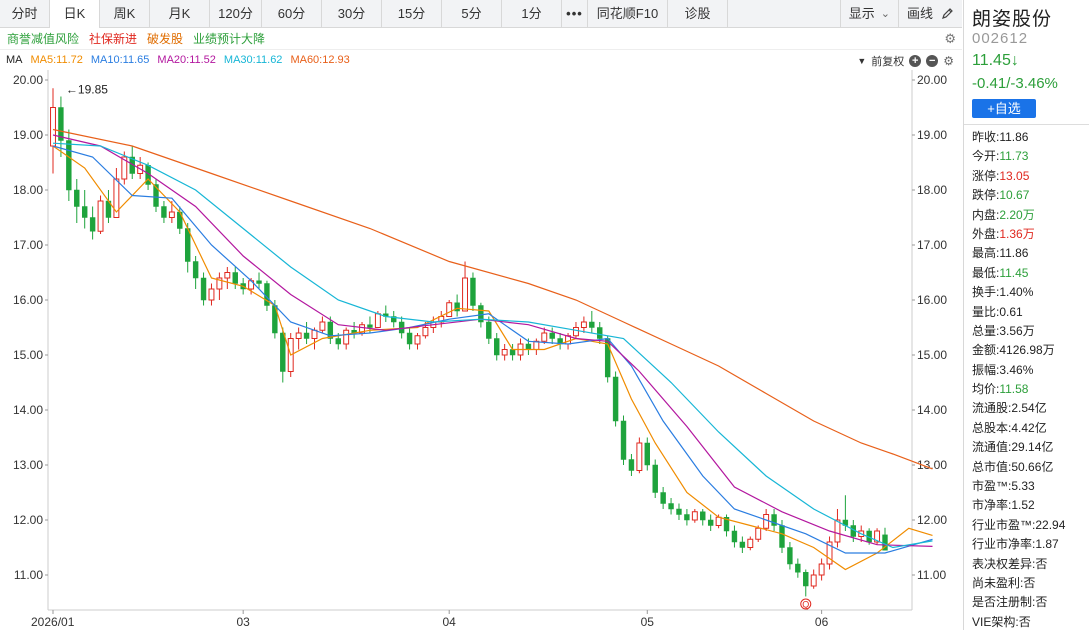 Image resolution: width=1089 pixels, height=630 pixels. I want to click on stat-value: 2.54亿, so click(1029, 408).